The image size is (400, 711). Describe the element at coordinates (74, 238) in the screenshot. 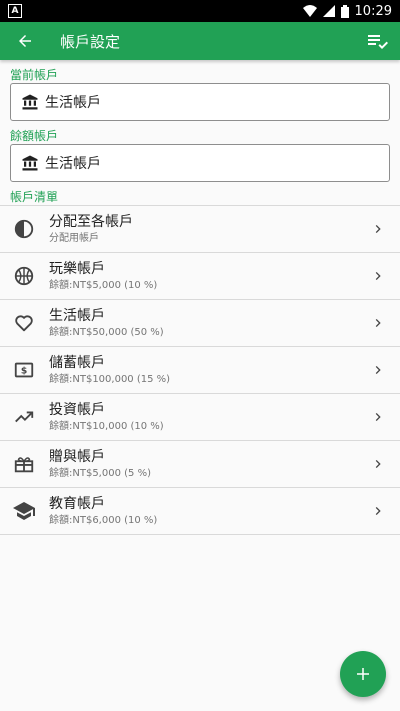

I see `item-detail: 分配用帳戶` at that location.